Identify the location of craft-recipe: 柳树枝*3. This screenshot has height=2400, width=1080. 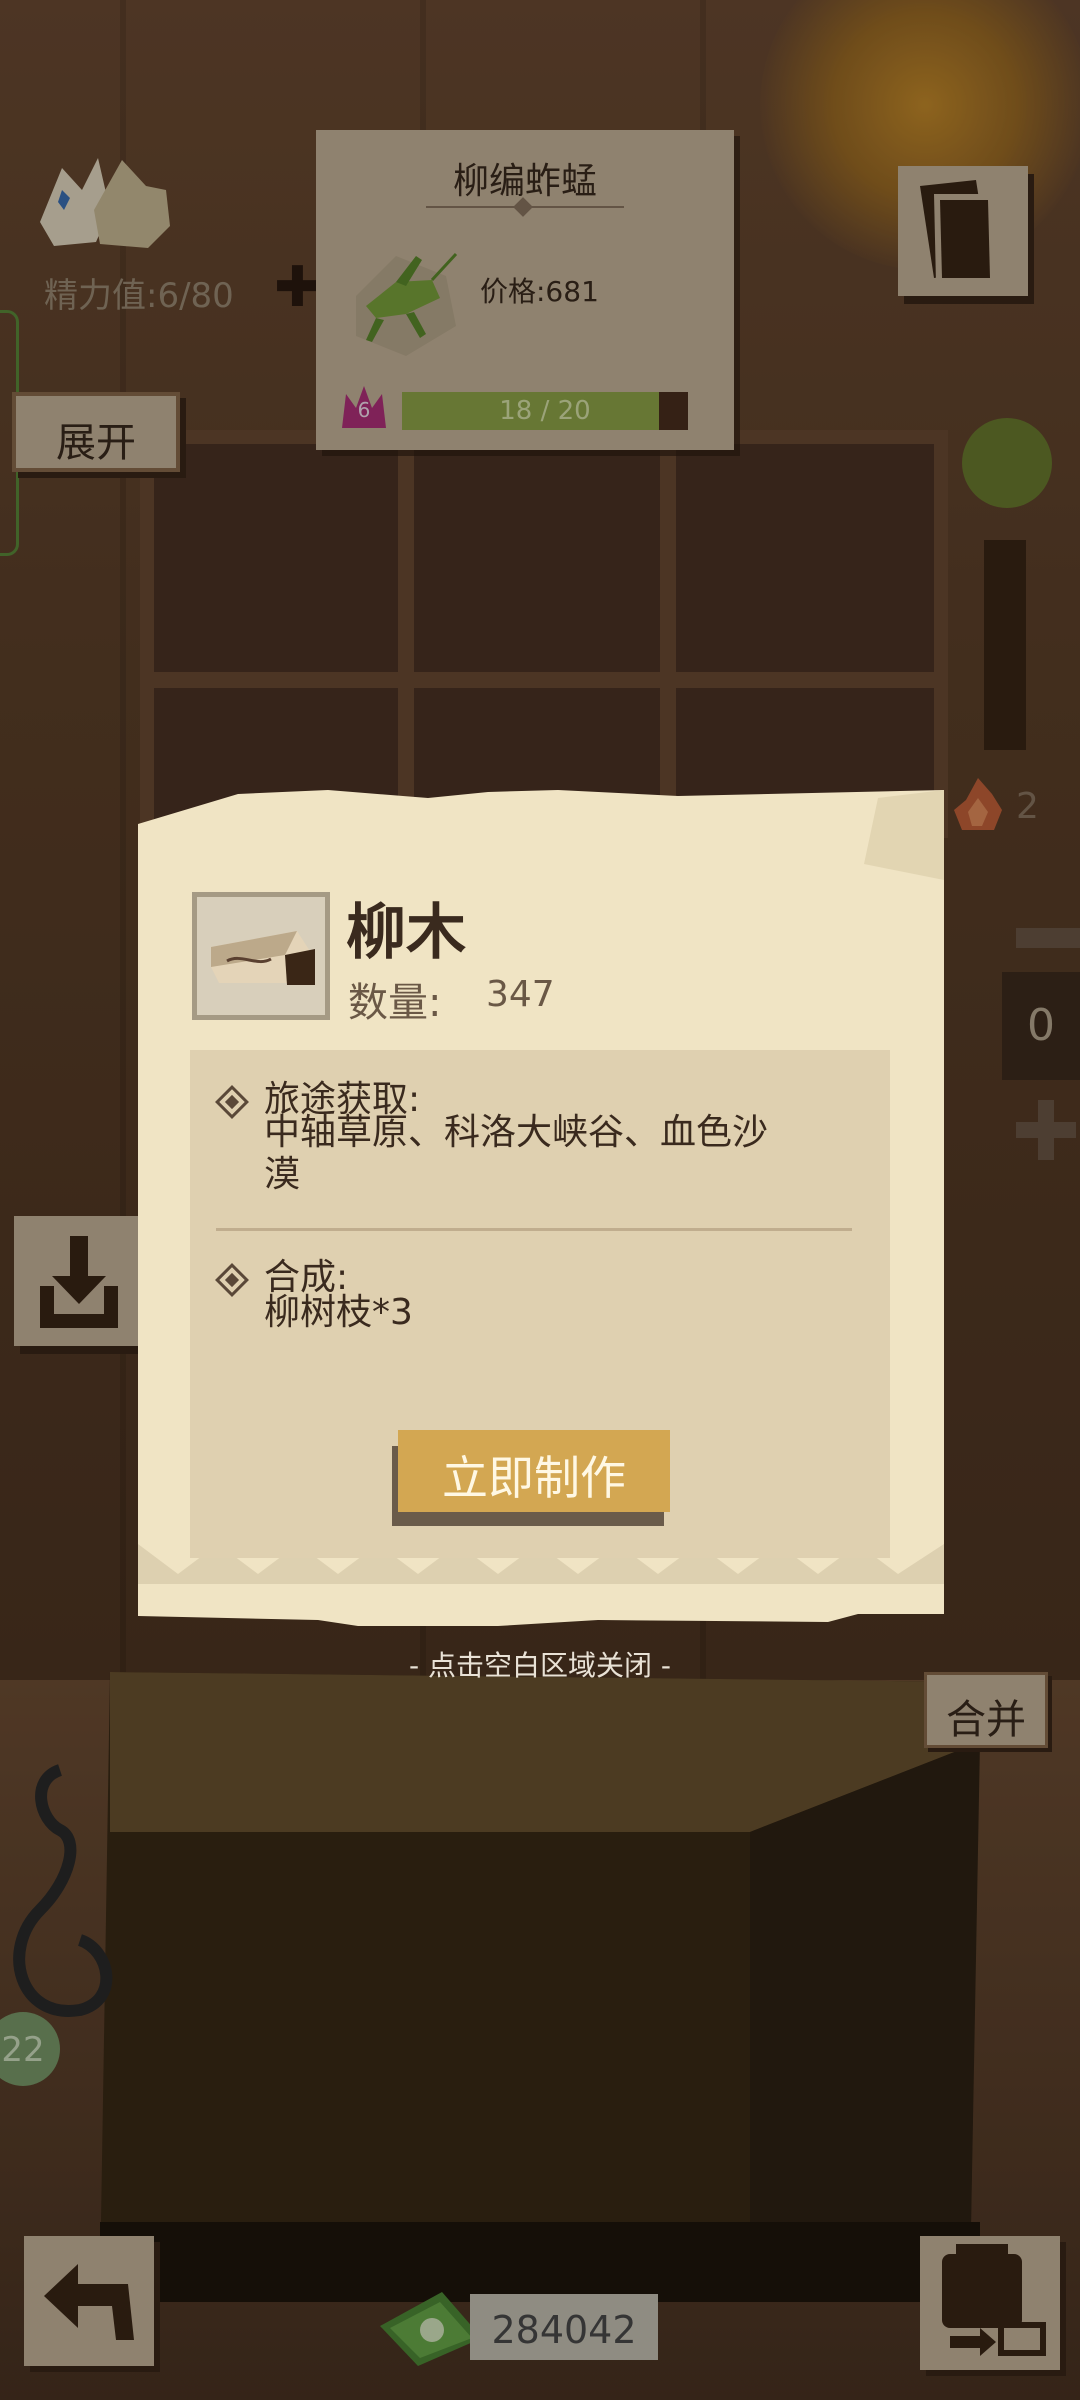
(338, 1312).